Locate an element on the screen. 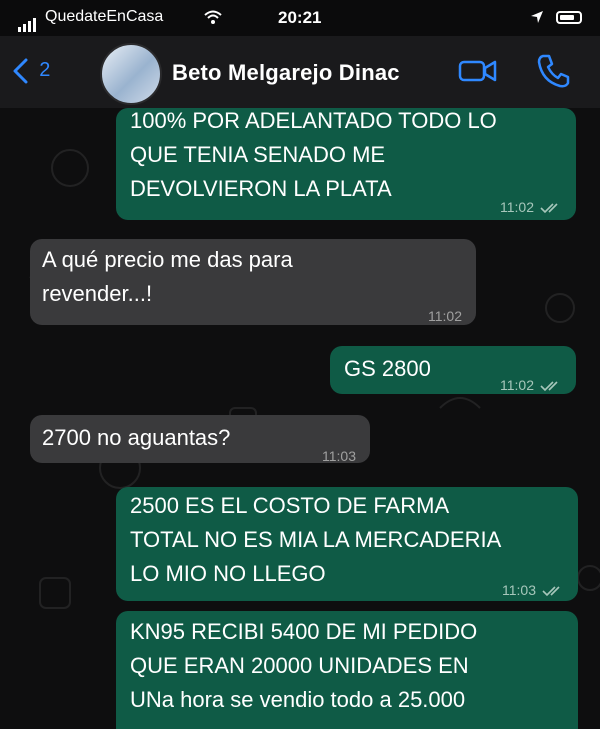 This screenshot has width=600, height=729. message-bubble-incoming: 2700 no aguantas? 11:03 is located at coordinates (200, 439).